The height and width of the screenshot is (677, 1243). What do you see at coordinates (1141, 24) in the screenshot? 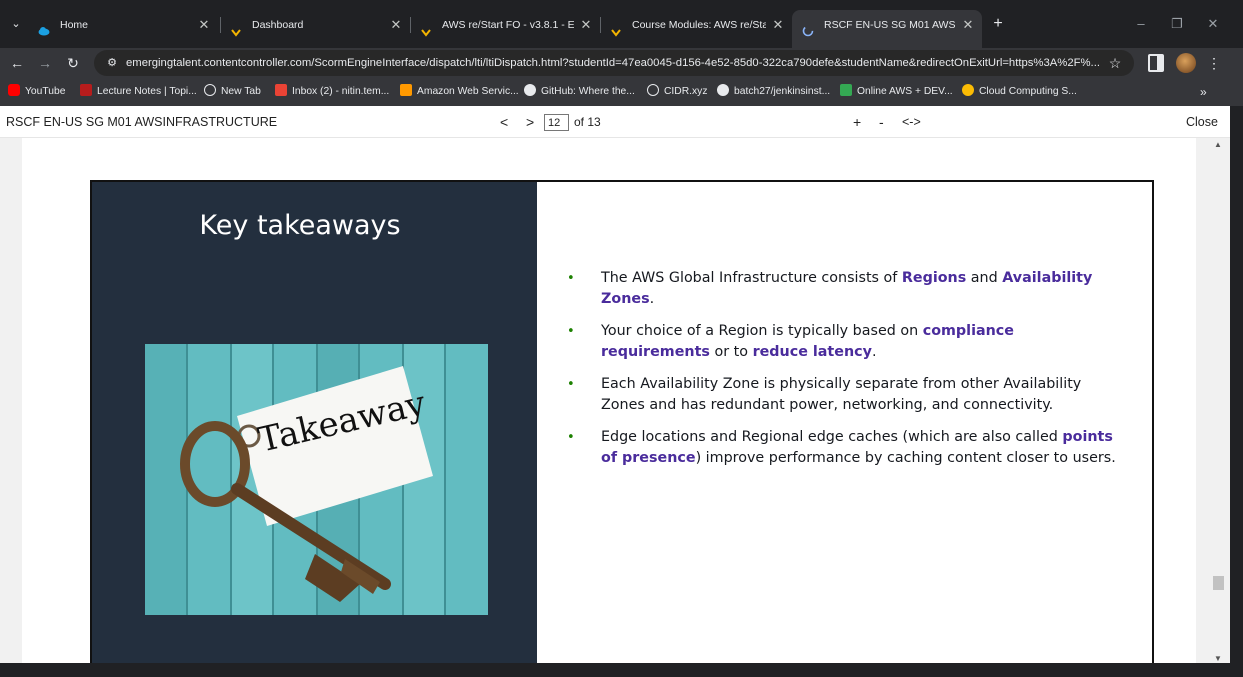
I see `minimize-icon: –` at bounding box center [1141, 24].